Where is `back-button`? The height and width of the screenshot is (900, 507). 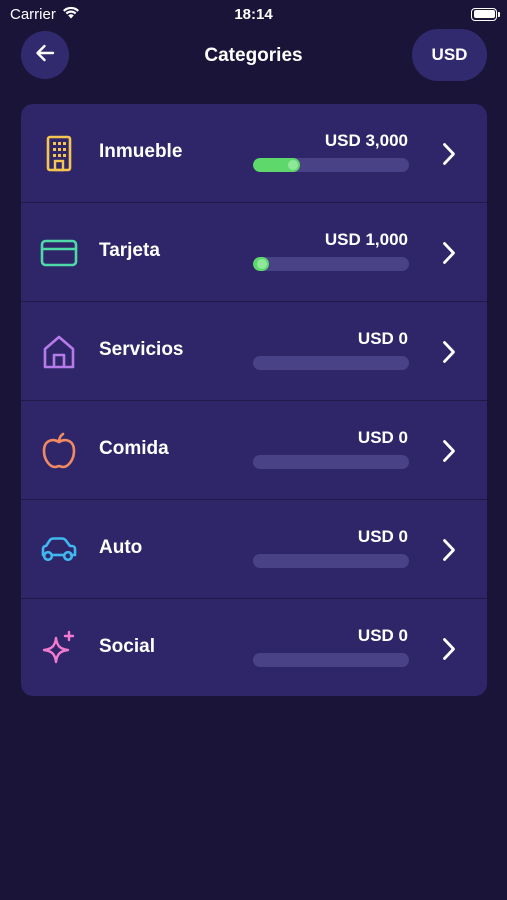
back-button is located at coordinates (45, 55).